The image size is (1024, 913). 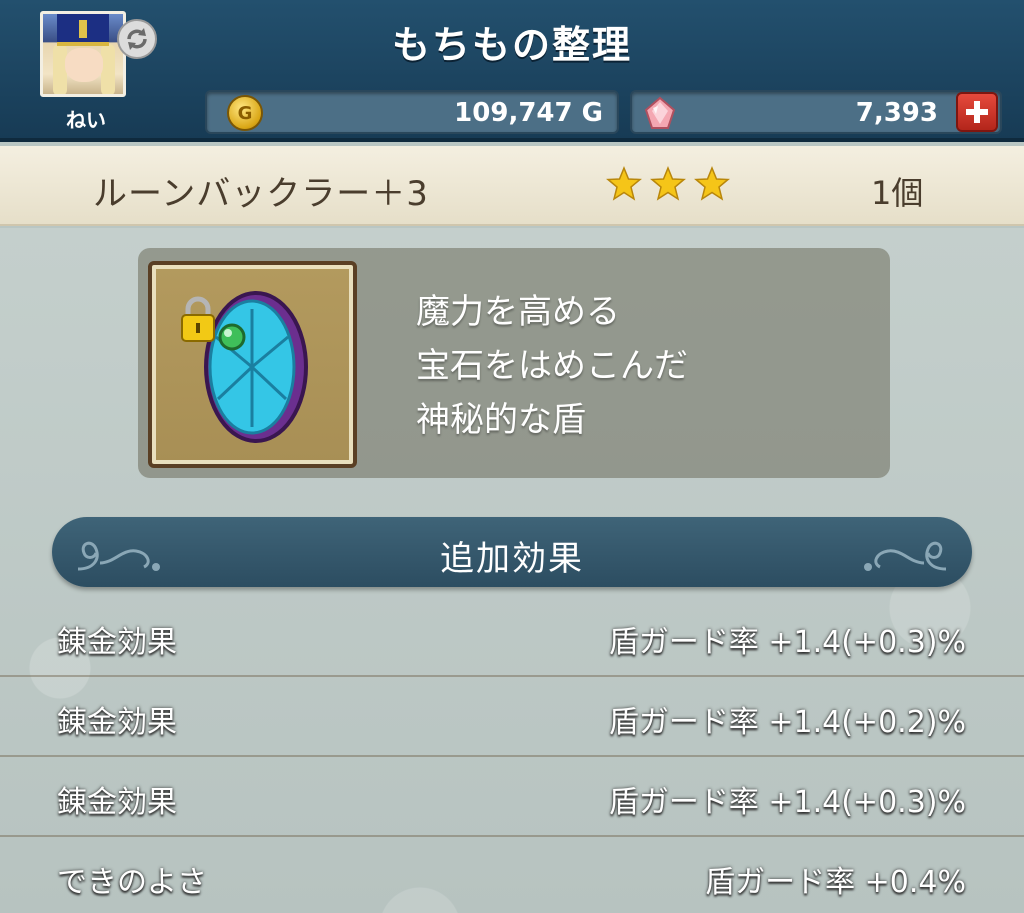 I want to click on effect-value: 盾ガード率 +0.4%, so click(x=835, y=882).